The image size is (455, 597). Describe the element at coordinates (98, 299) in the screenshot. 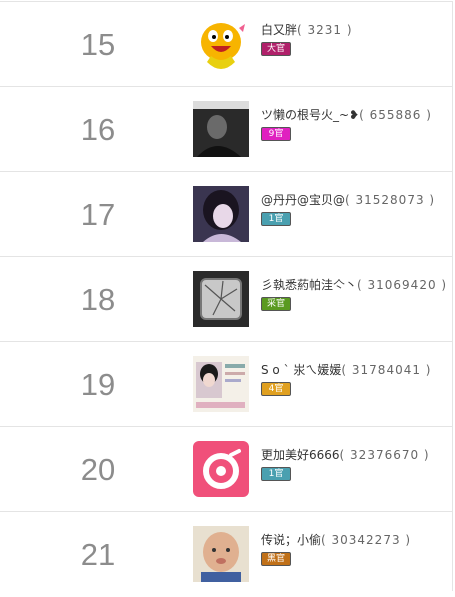

I see `rank-number: 18` at that location.